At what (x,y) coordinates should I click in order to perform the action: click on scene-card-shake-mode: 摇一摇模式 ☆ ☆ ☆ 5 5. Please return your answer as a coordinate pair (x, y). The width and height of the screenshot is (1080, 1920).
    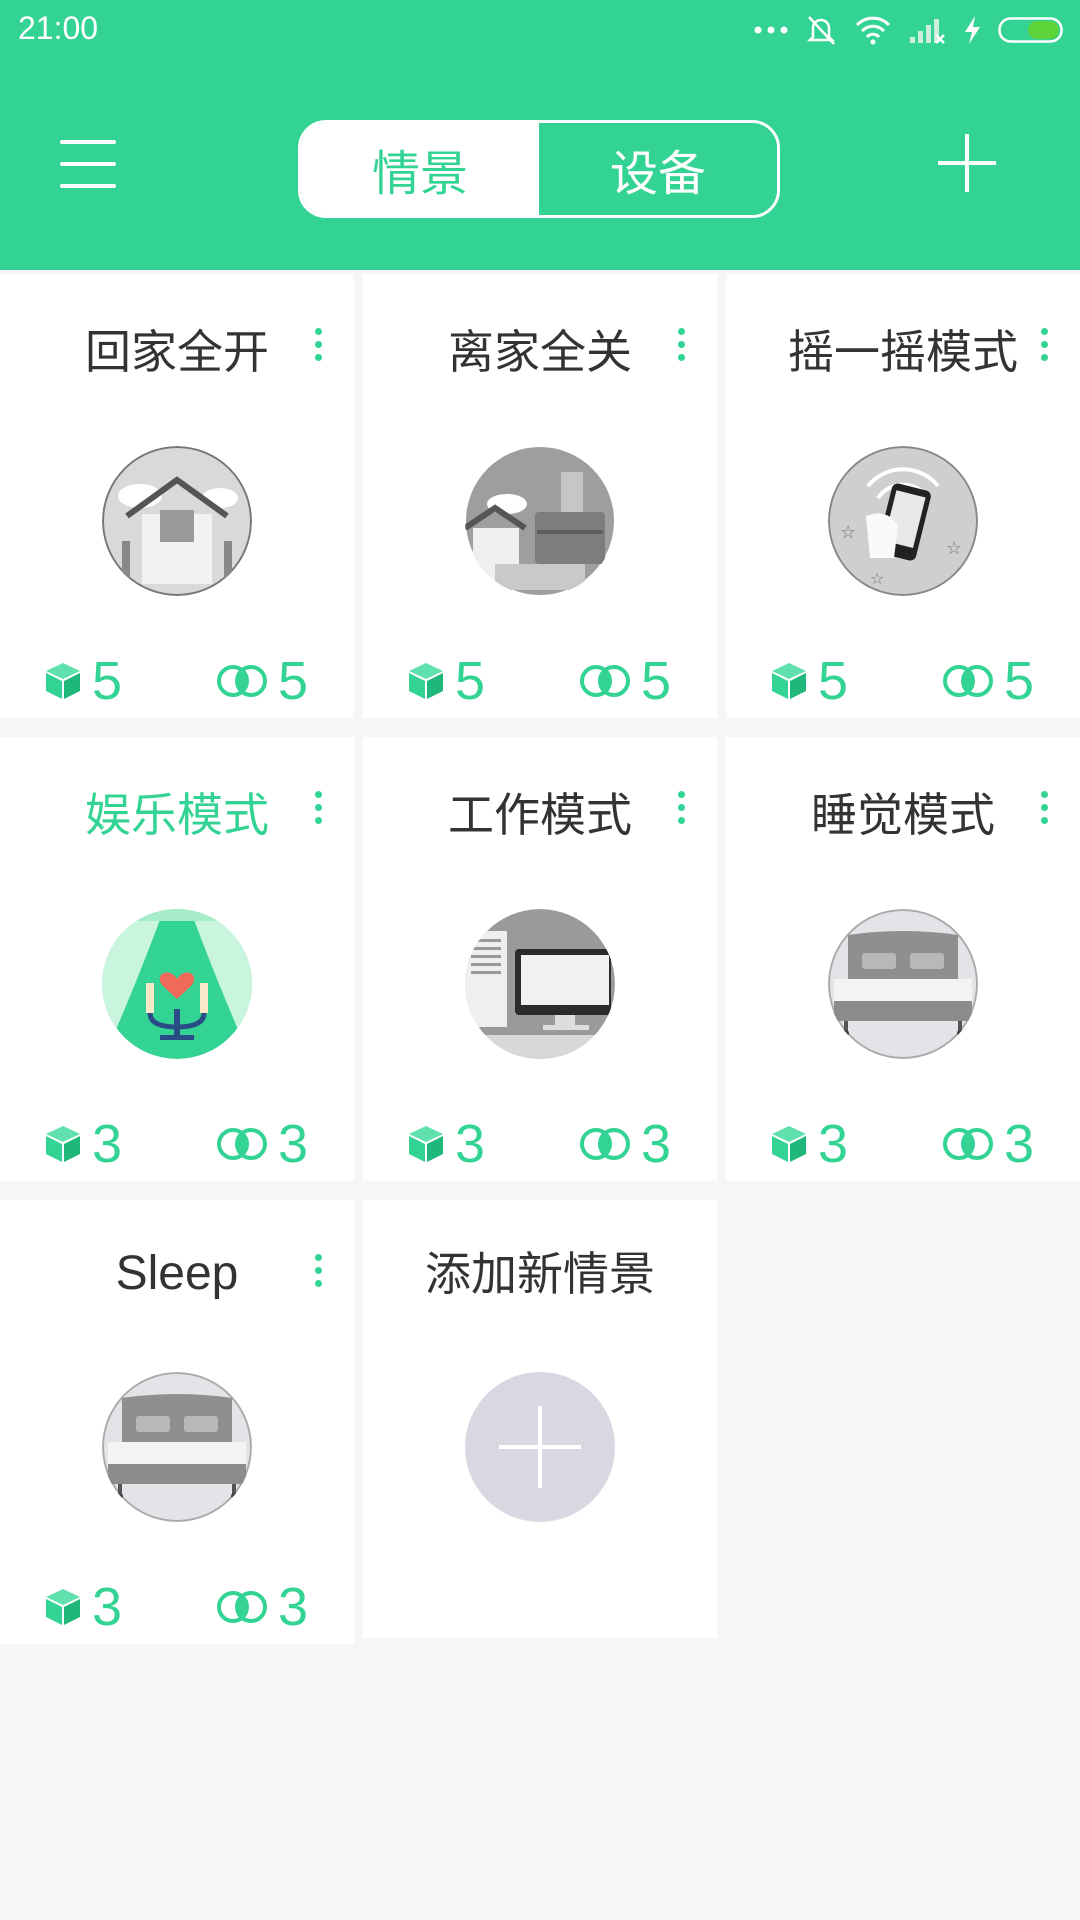
    Looking at the image, I should click on (903, 496).